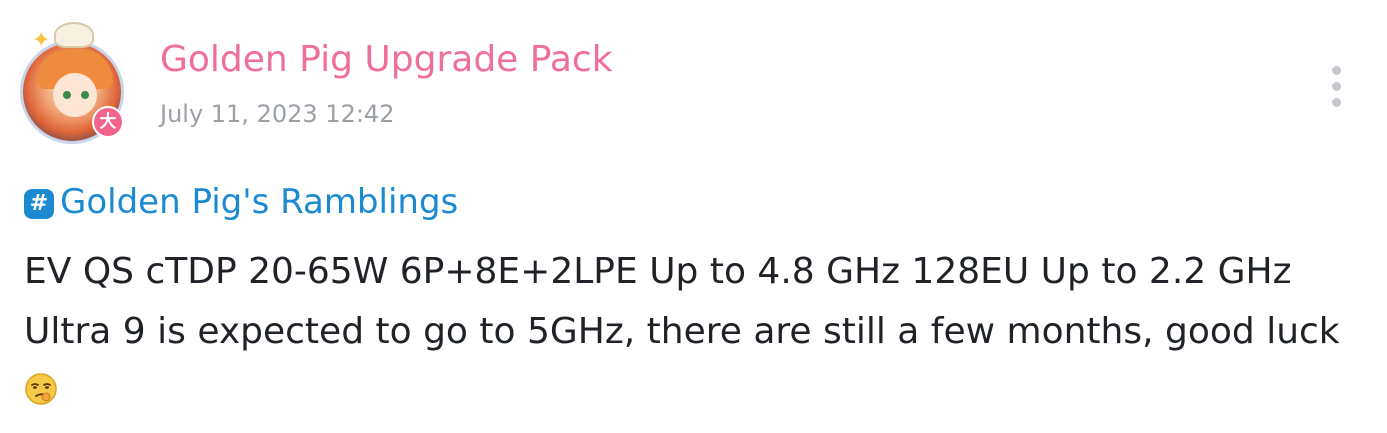  I want to click on avatar: ✦ 大, so click(78, 83).